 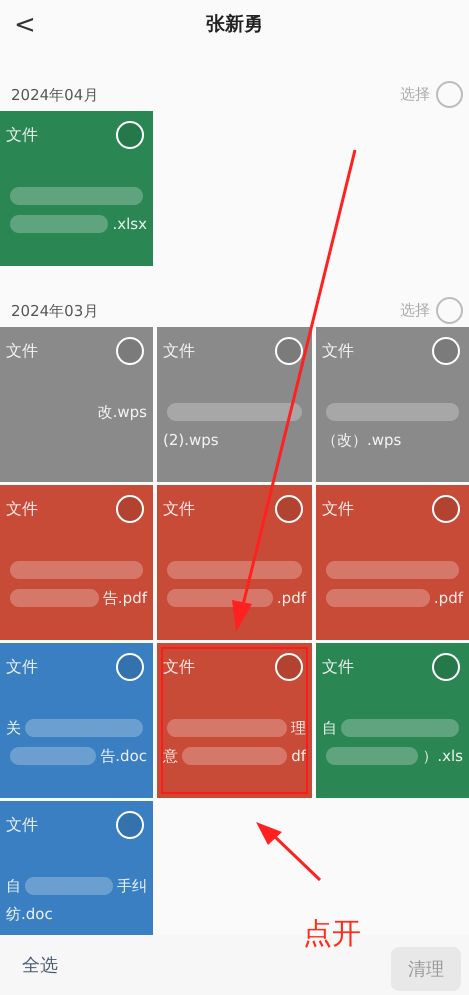 I want to click on file-tile: 文件 (2).wps, so click(x=234, y=404).